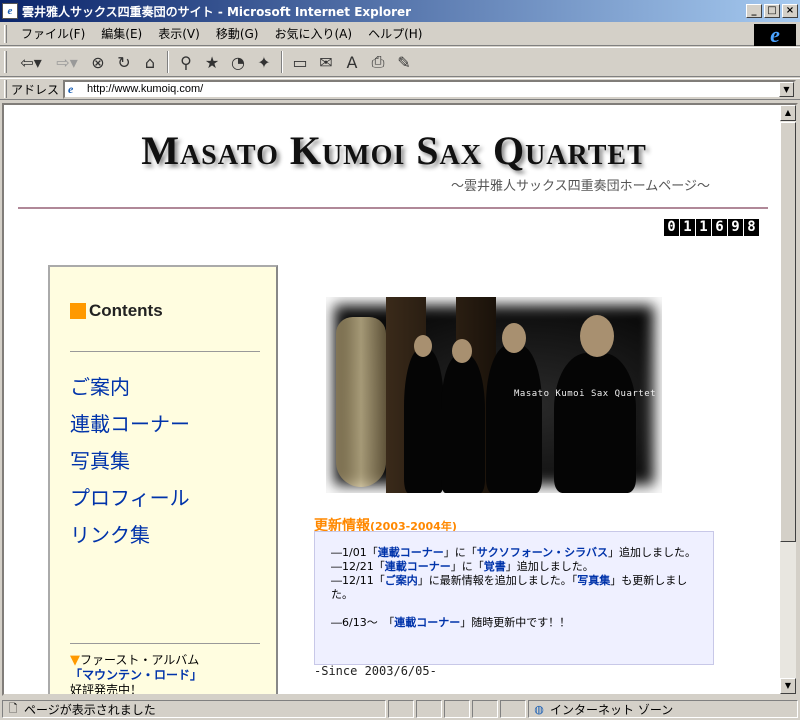  What do you see at coordinates (237, 33) in the screenshot?
I see `menu-go: 移動(G)` at bounding box center [237, 33].